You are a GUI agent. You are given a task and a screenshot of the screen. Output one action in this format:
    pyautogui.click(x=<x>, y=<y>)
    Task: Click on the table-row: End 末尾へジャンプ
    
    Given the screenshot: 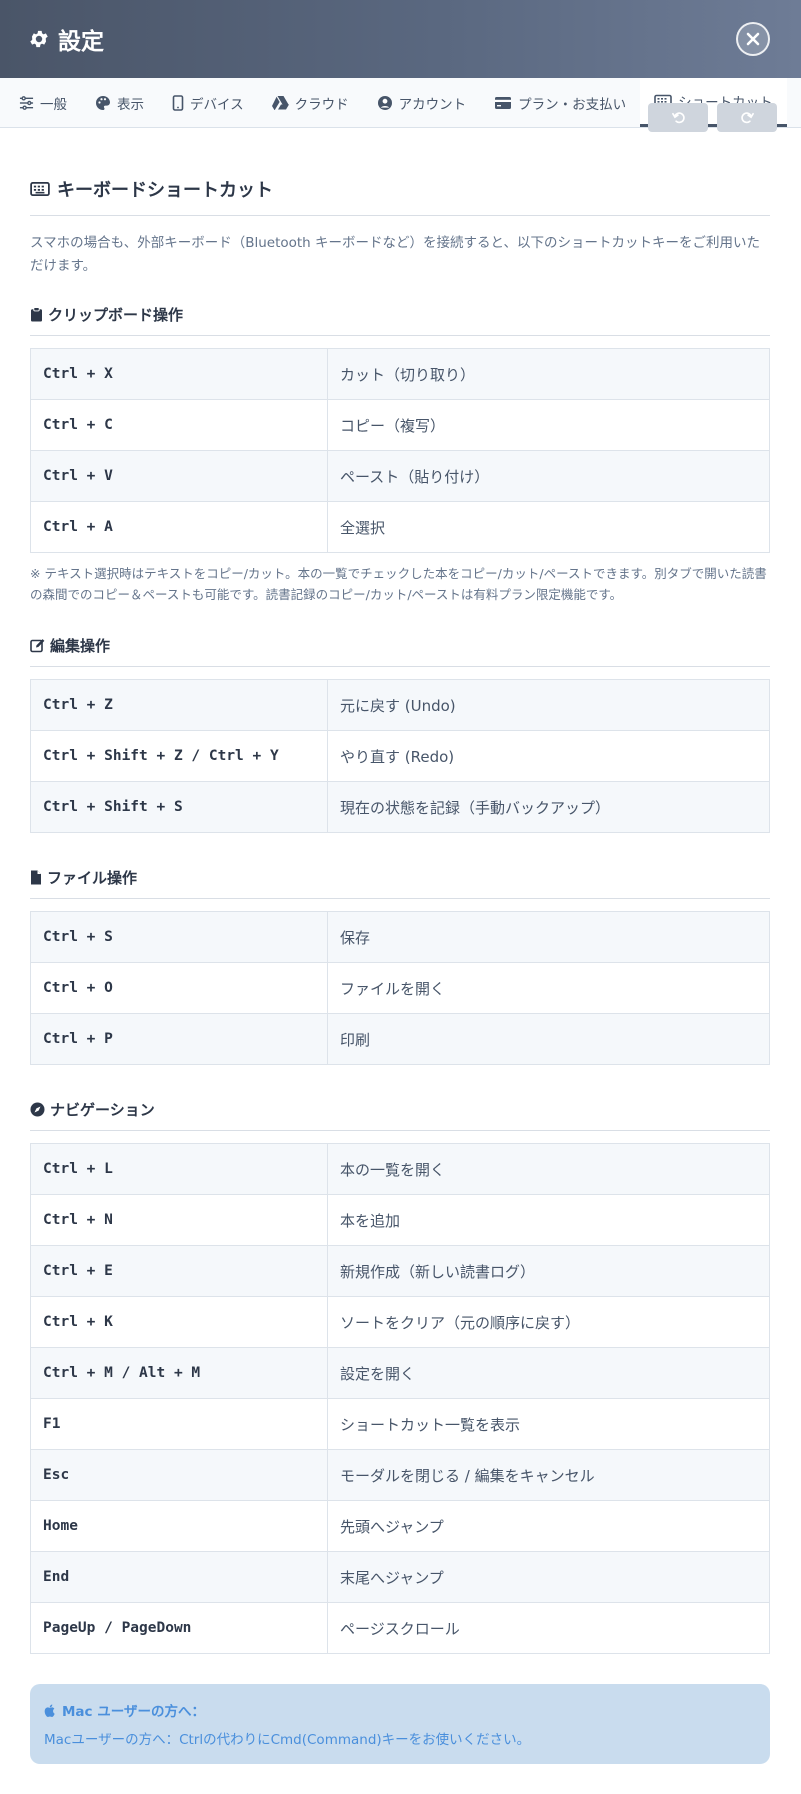 What is the action you would take?
    pyautogui.click(x=400, y=1577)
    